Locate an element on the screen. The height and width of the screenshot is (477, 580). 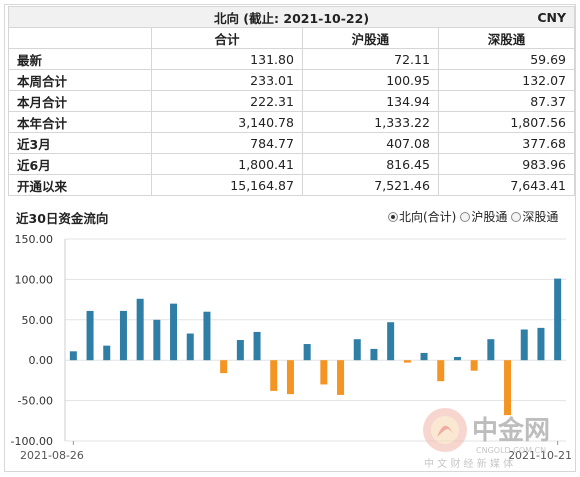
row-label: 近3月 is located at coordinates (80, 143).